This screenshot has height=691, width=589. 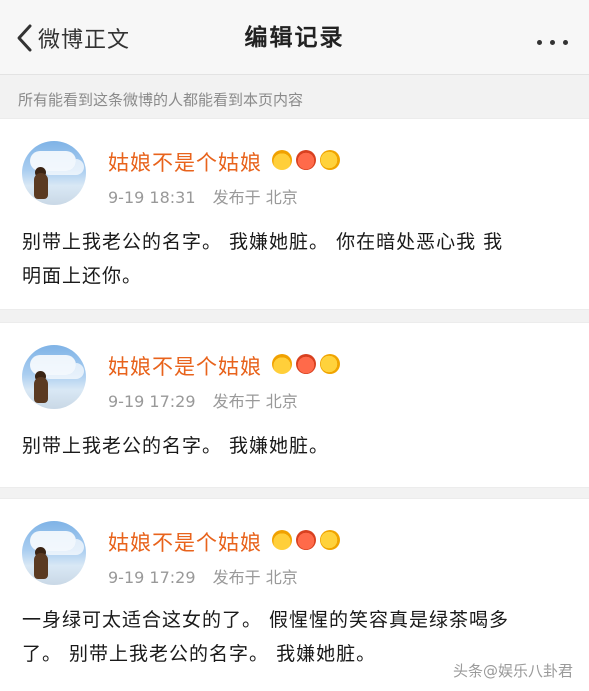 What do you see at coordinates (176, 446) in the screenshot?
I see `content-line: 别带上我老公的名字。 我嫌她脏。` at bounding box center [176, 446].